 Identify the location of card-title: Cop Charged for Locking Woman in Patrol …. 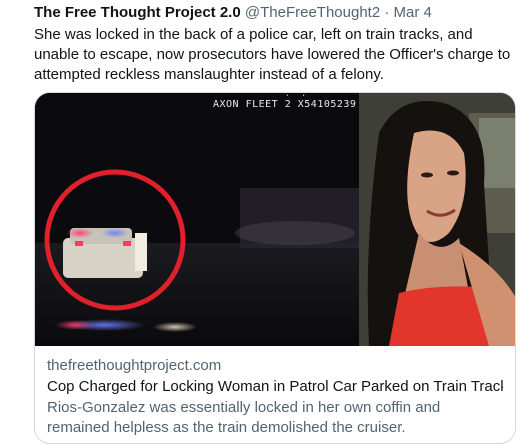
(275, 387).